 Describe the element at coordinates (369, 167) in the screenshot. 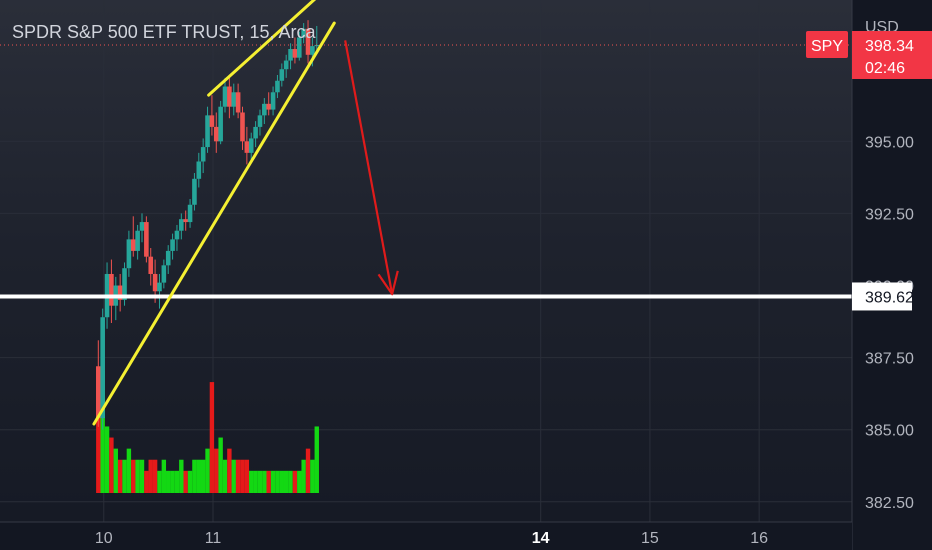

I see `projection-arrow-shaft` at that location.